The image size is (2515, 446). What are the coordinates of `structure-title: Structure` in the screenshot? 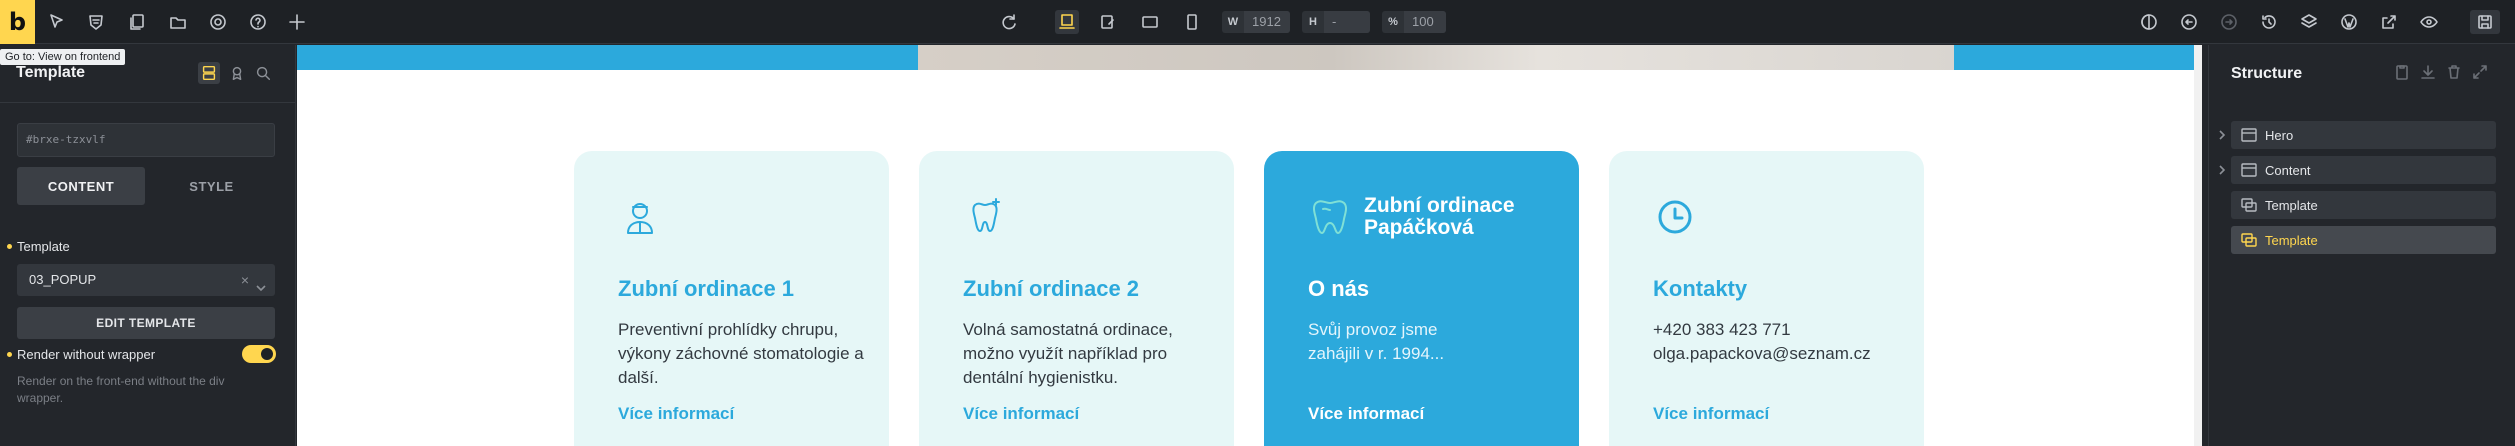 It's located at (2267, 73).